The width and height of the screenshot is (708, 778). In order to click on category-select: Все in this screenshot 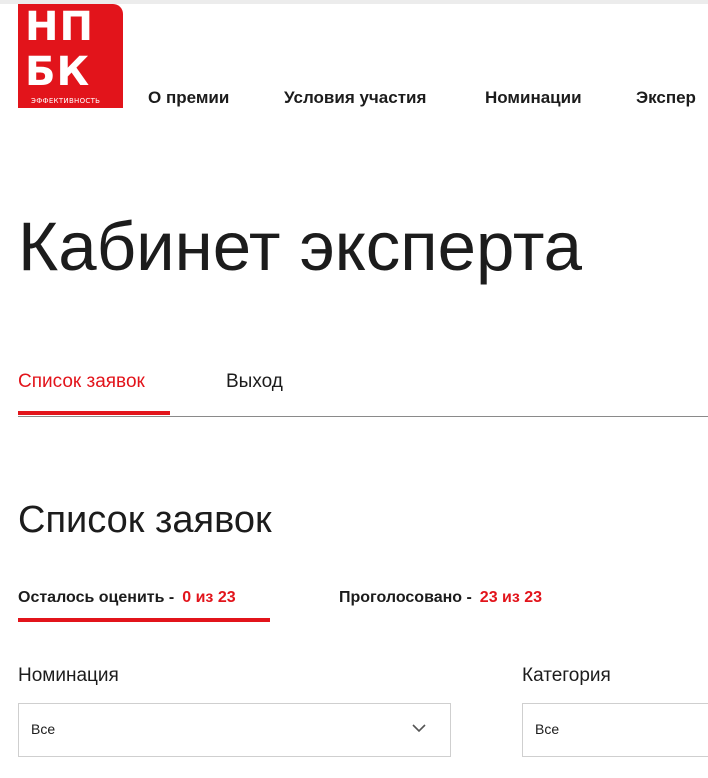, I will do `click(615, 730)`.